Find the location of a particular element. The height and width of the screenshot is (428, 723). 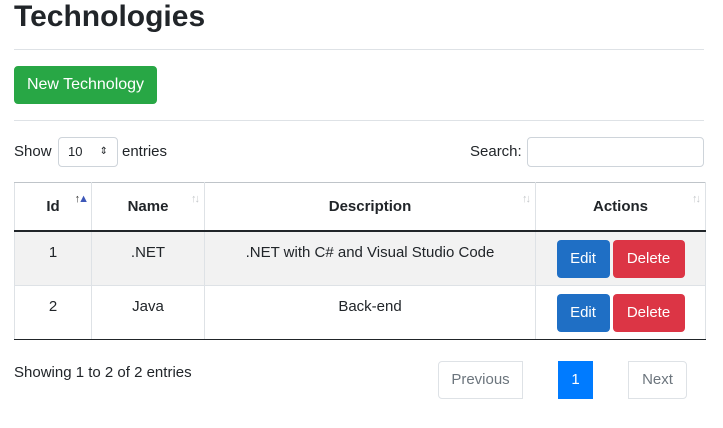

column-header-description: Description ↑↓ is located at coordinates (370, 207).